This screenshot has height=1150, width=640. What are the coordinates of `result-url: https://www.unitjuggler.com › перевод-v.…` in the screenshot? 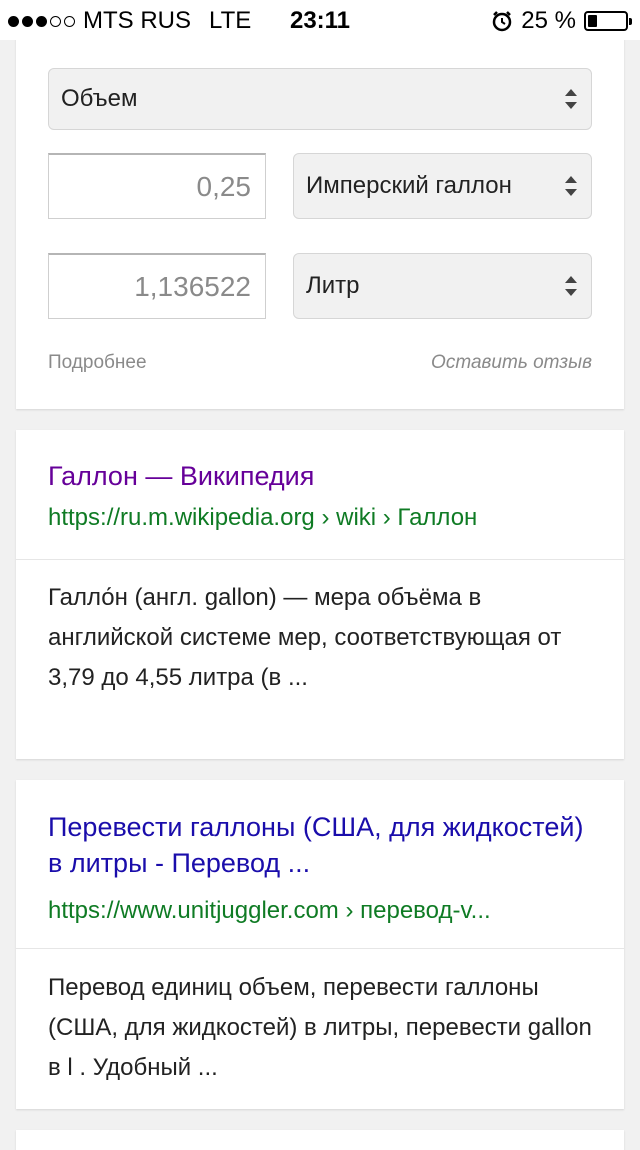 It's located at (269, 910).